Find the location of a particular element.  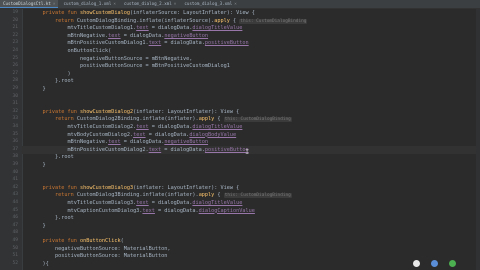

code-text: ){ is located at coordinates (39, 264).